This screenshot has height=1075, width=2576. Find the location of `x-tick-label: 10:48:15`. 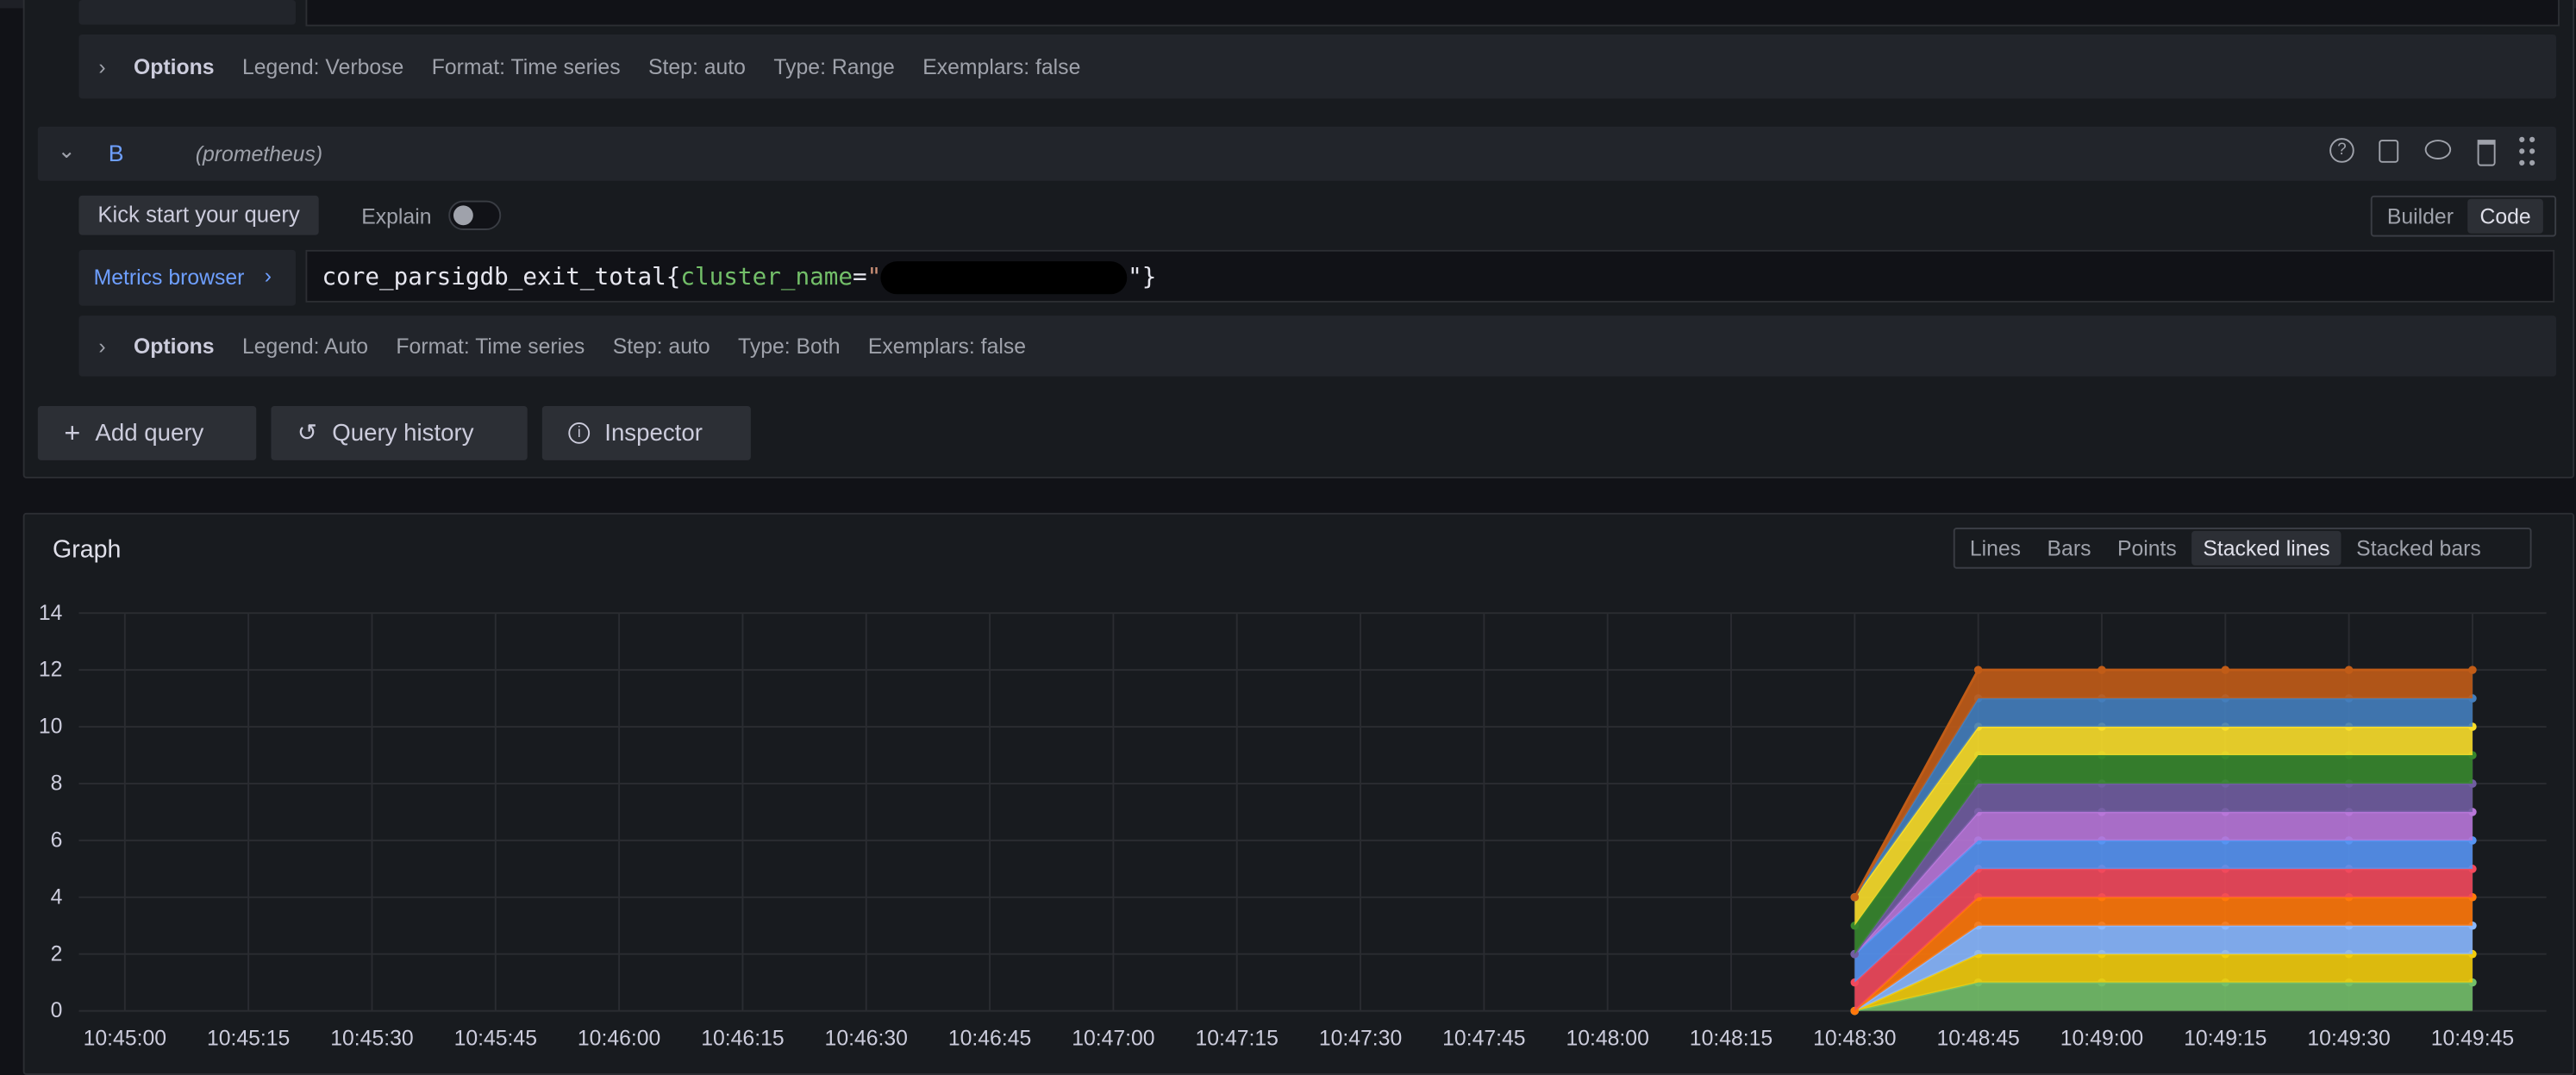

x-tick-label: 10:48:15 is located at coordinates (1731, 1039).